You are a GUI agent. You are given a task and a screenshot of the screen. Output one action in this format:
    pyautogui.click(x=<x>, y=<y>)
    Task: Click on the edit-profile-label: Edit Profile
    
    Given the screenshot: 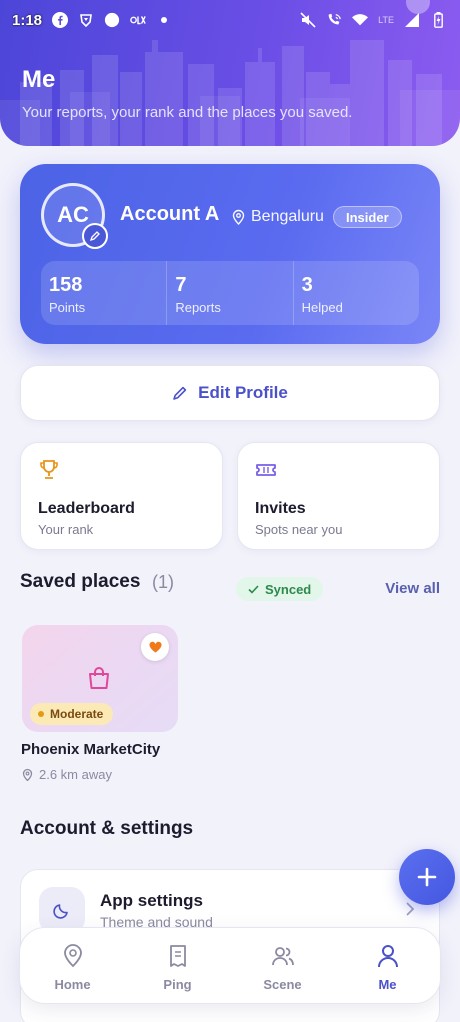 What is the action you would take?
    pyautogui.click(x=243, y=392)
    